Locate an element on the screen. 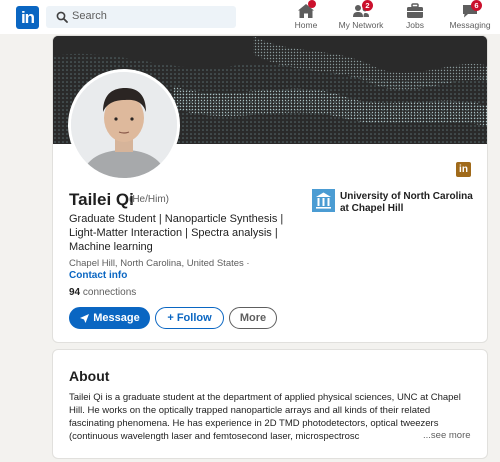 The width and height of the screenshot is (500, 462). nav-item-home-label: Home is located at coordinates (306, 25).